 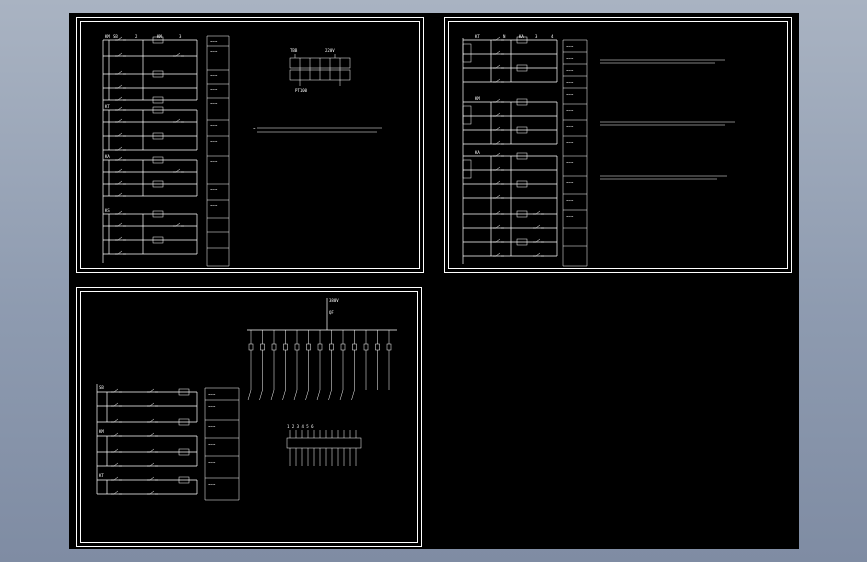 What do you see at coordinates (101, 387) in the screenshot?
I see `rung-label: SB` at bounding box center [101, 387].